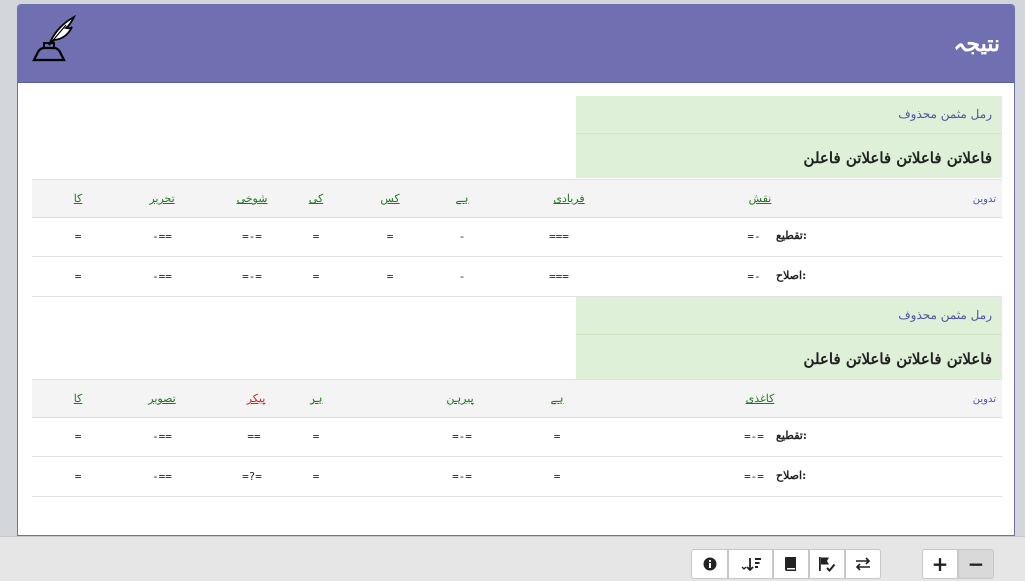 Image resolution: width=1025 pixels, height=581 pixels. I want to click on word-link: تصویر, so click(161, 398).